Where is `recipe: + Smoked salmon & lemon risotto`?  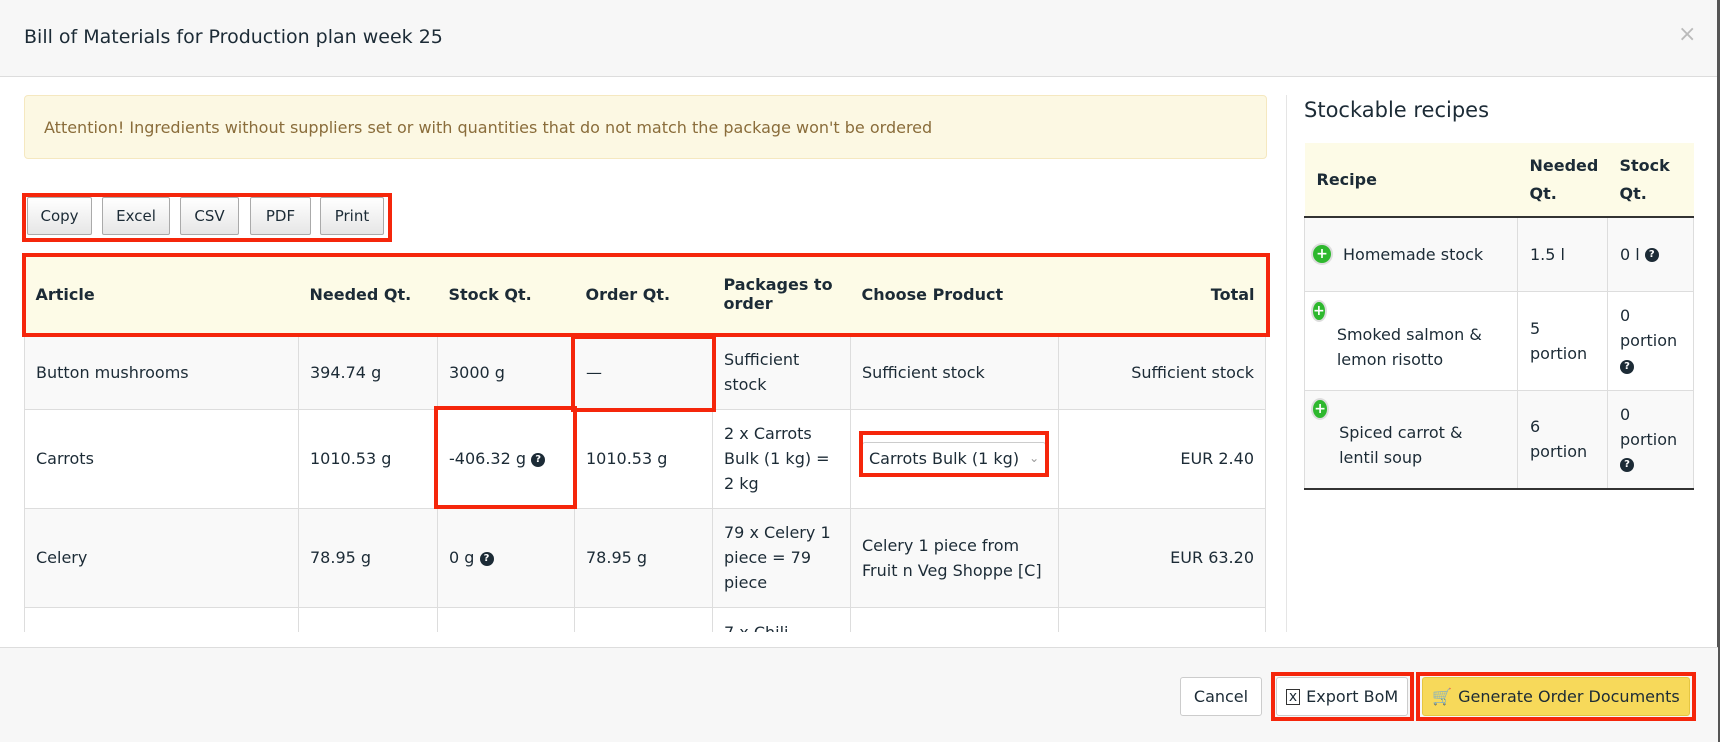 recipe: + Smoked salmon & lemon risotto is located at coordinates (1411, 340).